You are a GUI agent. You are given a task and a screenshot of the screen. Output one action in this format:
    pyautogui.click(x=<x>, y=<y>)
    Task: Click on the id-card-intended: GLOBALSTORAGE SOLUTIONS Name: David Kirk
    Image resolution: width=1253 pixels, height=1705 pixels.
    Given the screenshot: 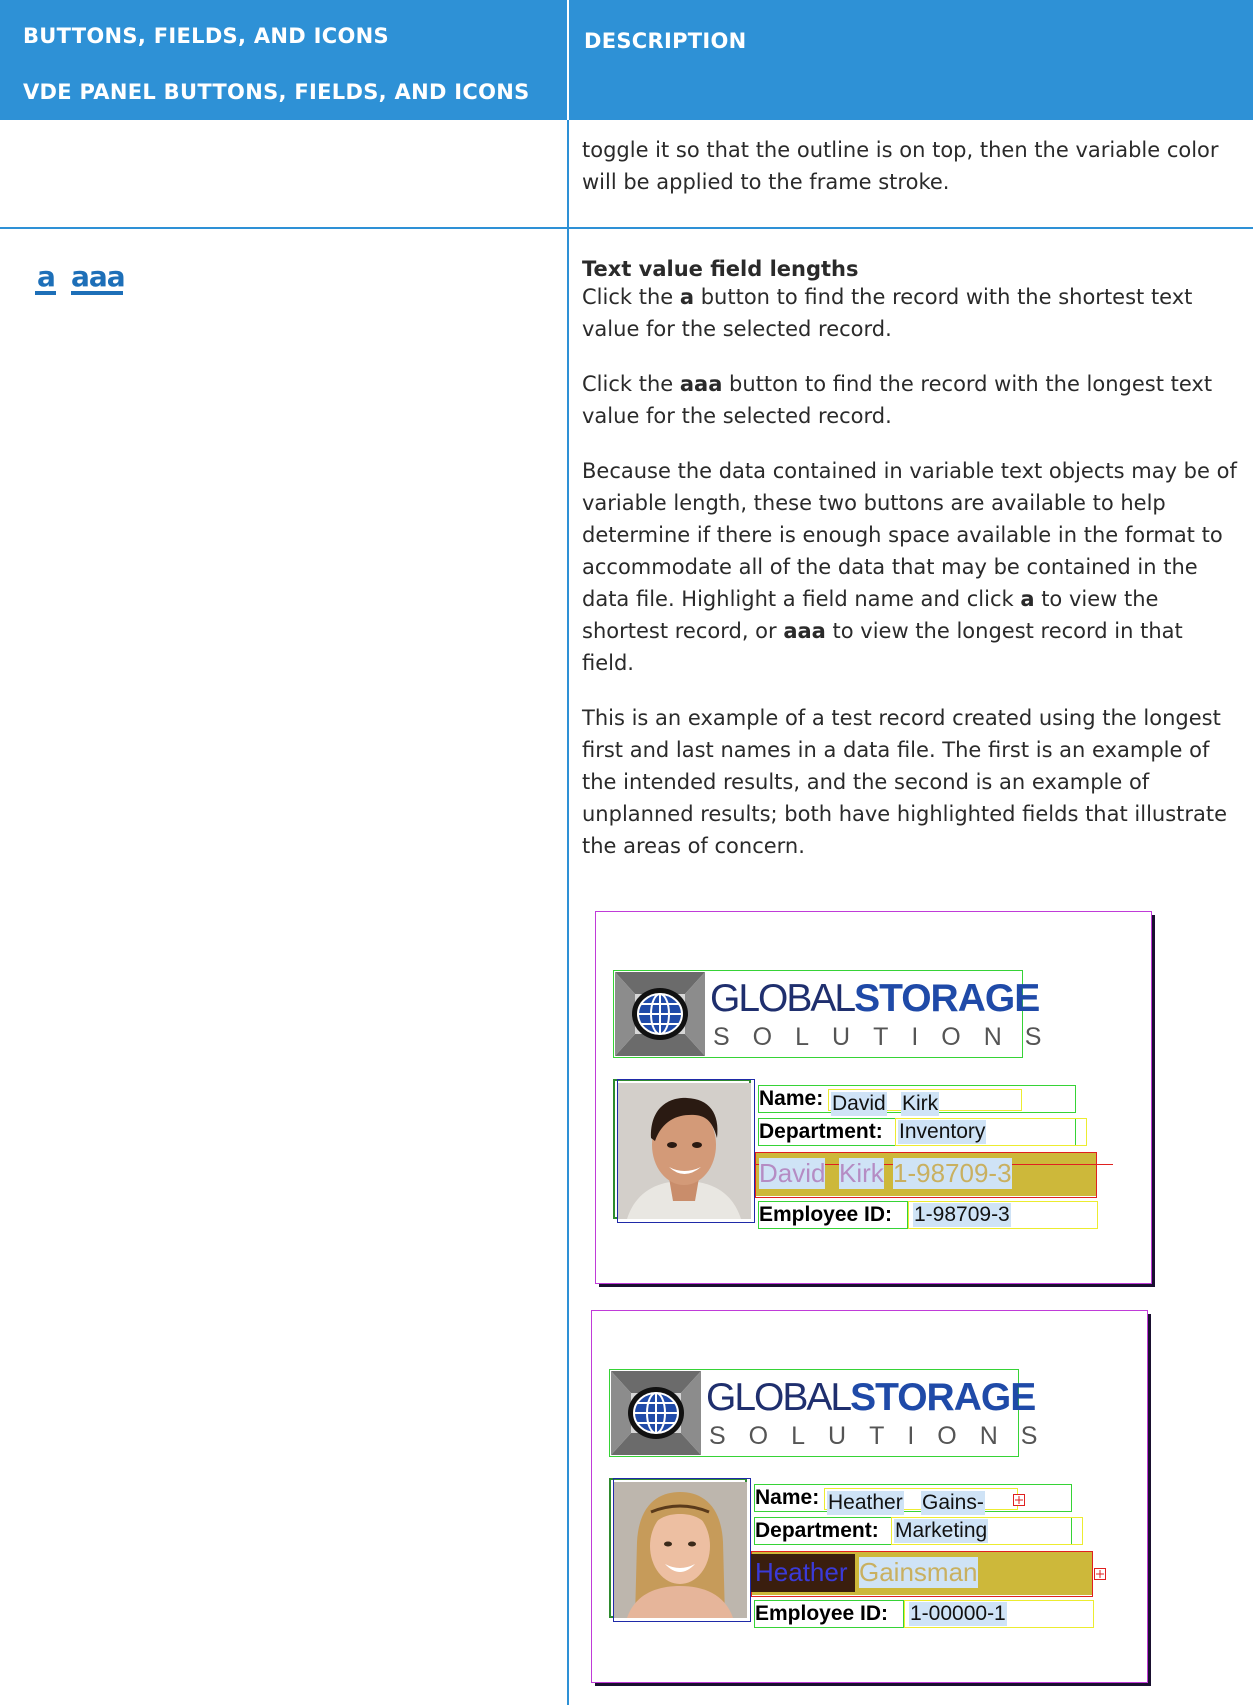 What is the action you would take?
    pyautogui.click(x=875, y=1099)
    